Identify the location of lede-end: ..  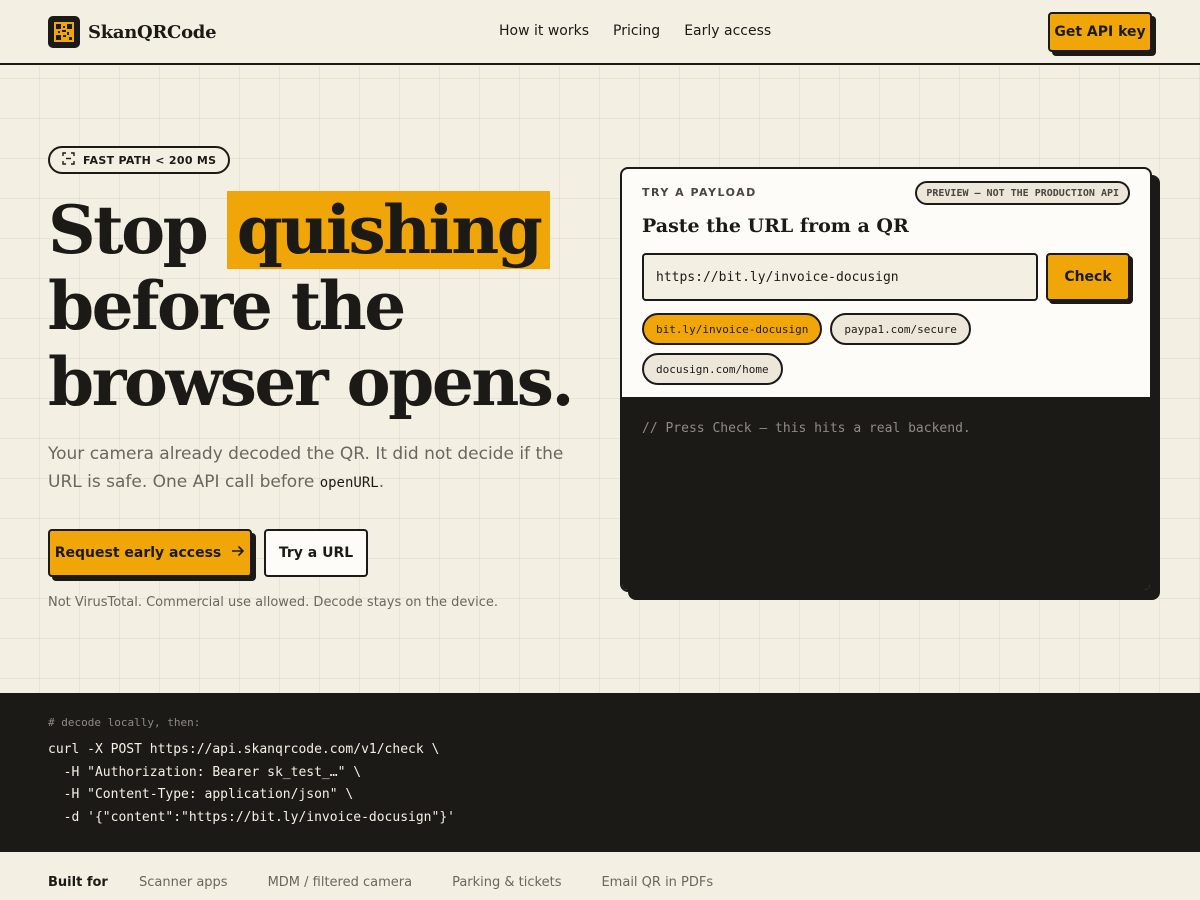
(381, 482).